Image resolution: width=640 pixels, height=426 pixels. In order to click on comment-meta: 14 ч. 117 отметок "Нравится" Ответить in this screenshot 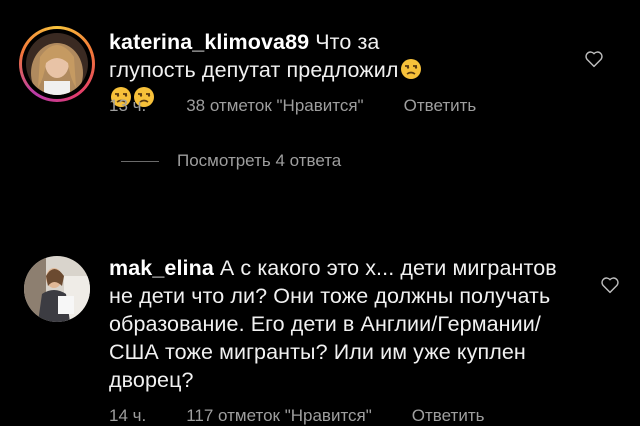, I will do `click(296, 416)`.